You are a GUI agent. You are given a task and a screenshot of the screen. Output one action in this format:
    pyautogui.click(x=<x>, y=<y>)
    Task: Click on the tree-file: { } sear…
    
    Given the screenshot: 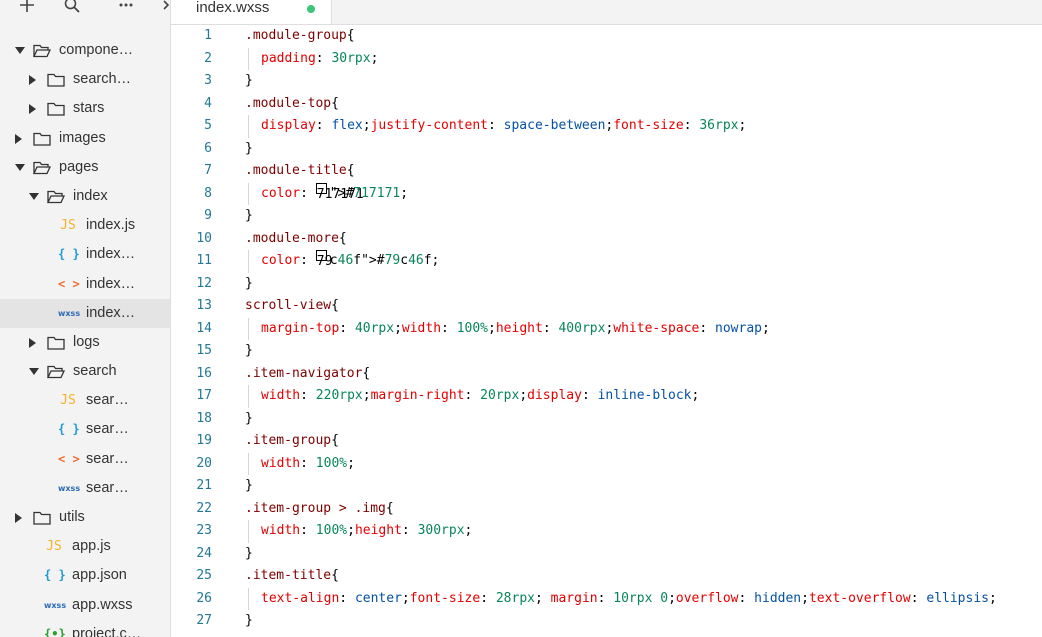 What is the action you would take?
    pyautogui.click(x=85, y=429)
    